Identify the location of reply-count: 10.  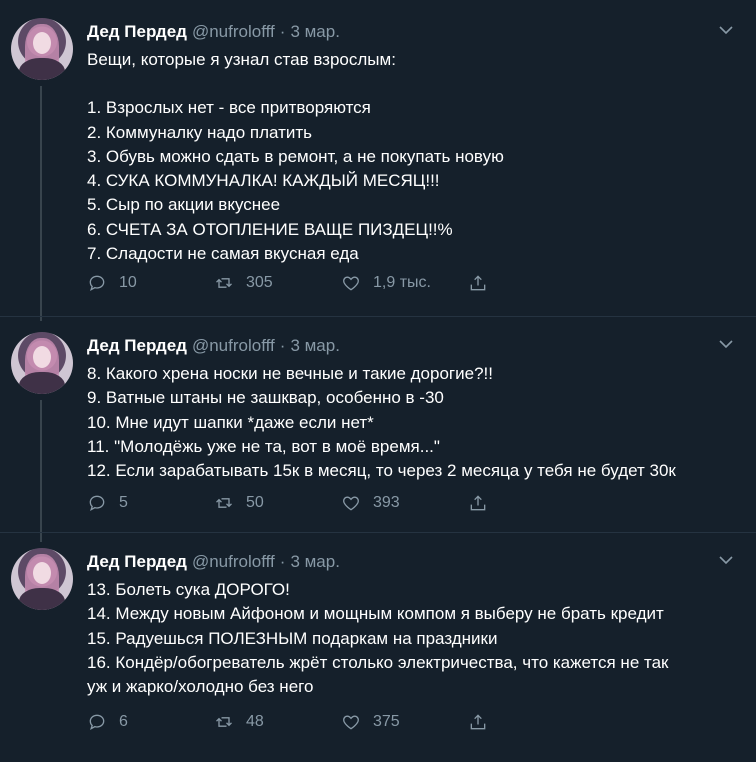
(128, 282).